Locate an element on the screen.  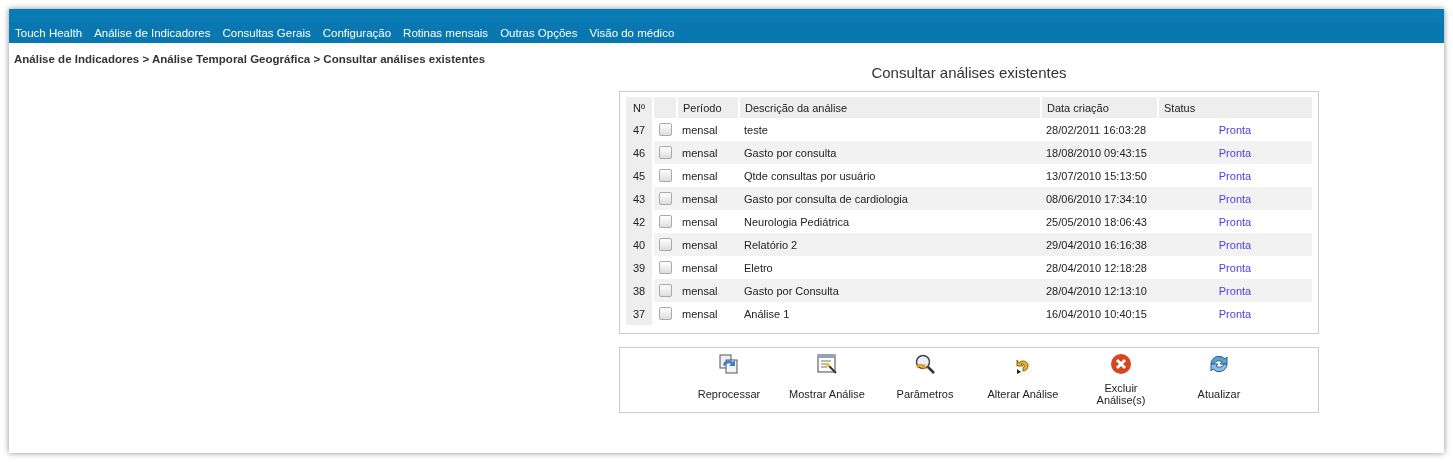
table-cell: Relatório 2 is located at coordinates (890, 244).